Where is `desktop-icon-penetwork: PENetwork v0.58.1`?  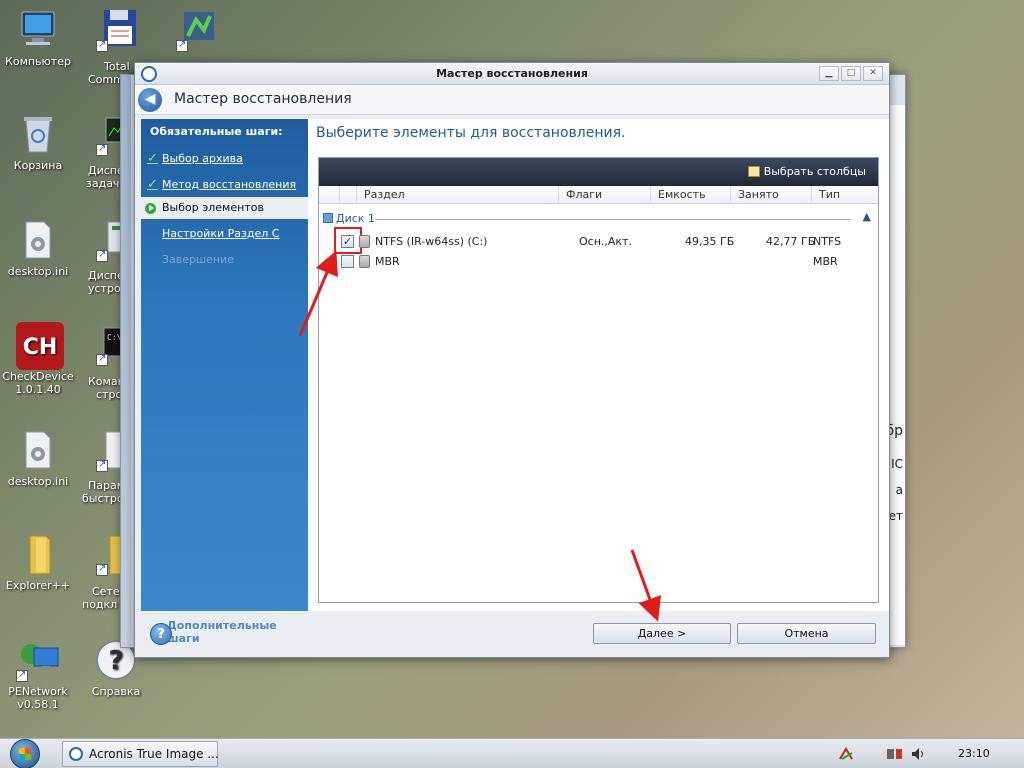 desktop-icon-penetwork: PENetwork v0.58.1 is located at coordinates (38, 674).